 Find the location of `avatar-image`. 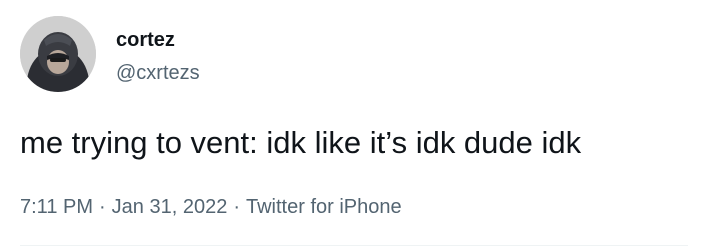

avatar-image is located at coordinates (58, 54).